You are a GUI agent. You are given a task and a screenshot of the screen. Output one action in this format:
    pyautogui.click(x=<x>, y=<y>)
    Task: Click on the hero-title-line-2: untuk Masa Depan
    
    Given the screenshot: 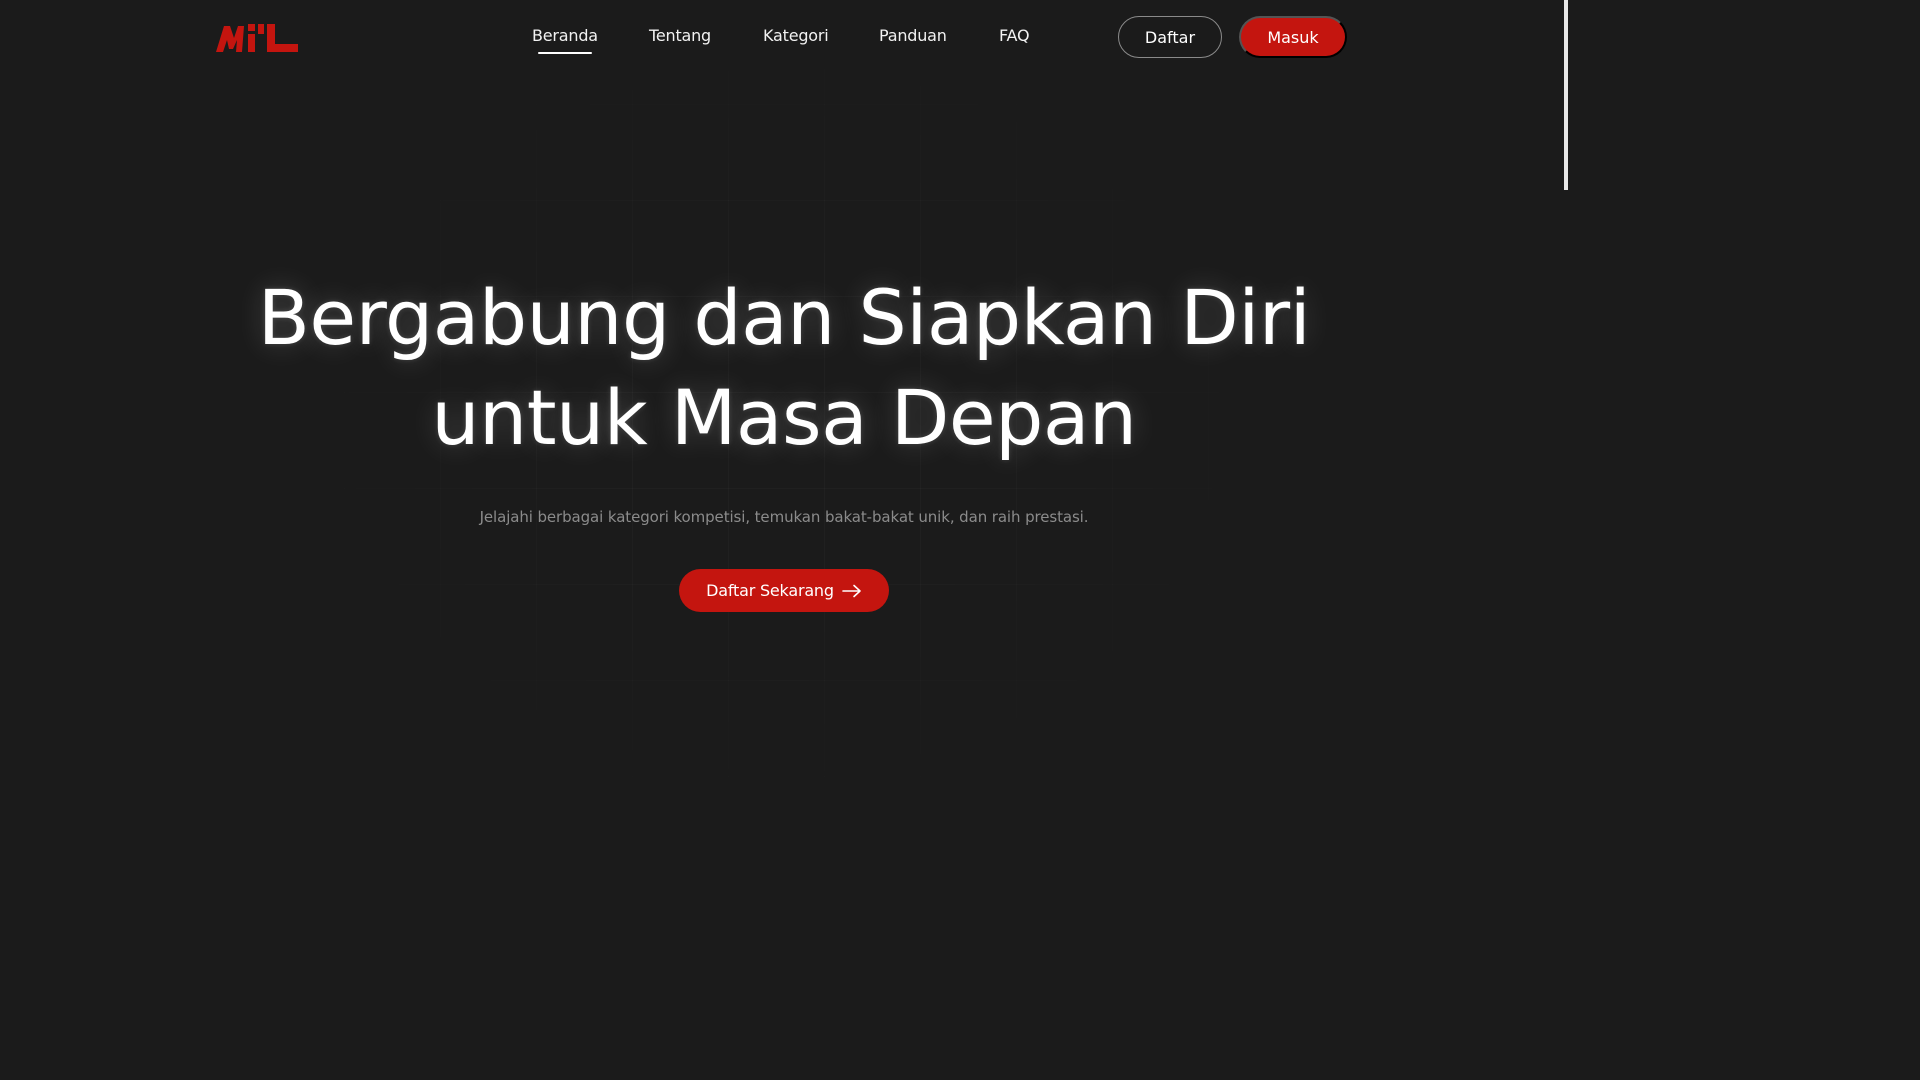 What is the action you would take?
    pyautogui.click(x=784, y=417)
    